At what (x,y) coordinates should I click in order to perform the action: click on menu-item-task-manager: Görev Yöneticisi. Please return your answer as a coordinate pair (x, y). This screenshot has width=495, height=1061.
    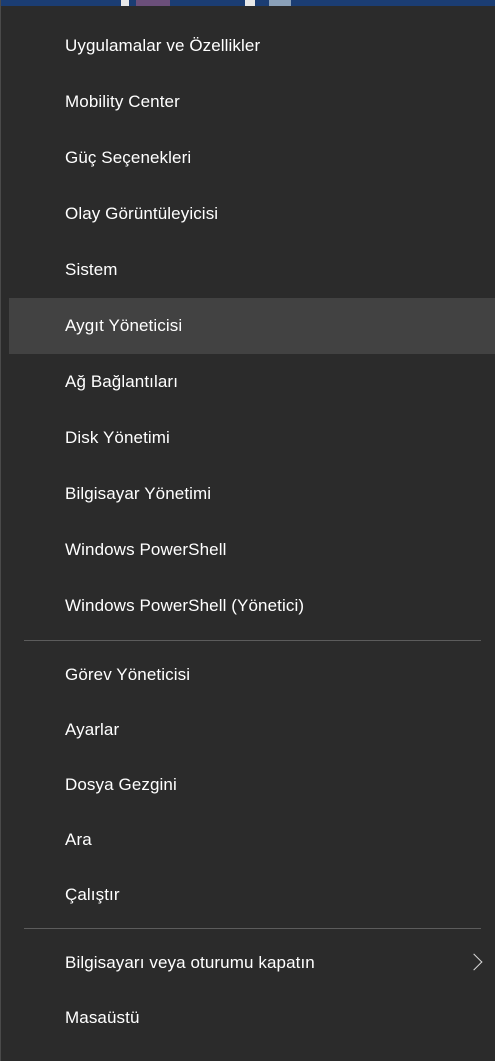
    Looking at the image, I should click on (248, 674).